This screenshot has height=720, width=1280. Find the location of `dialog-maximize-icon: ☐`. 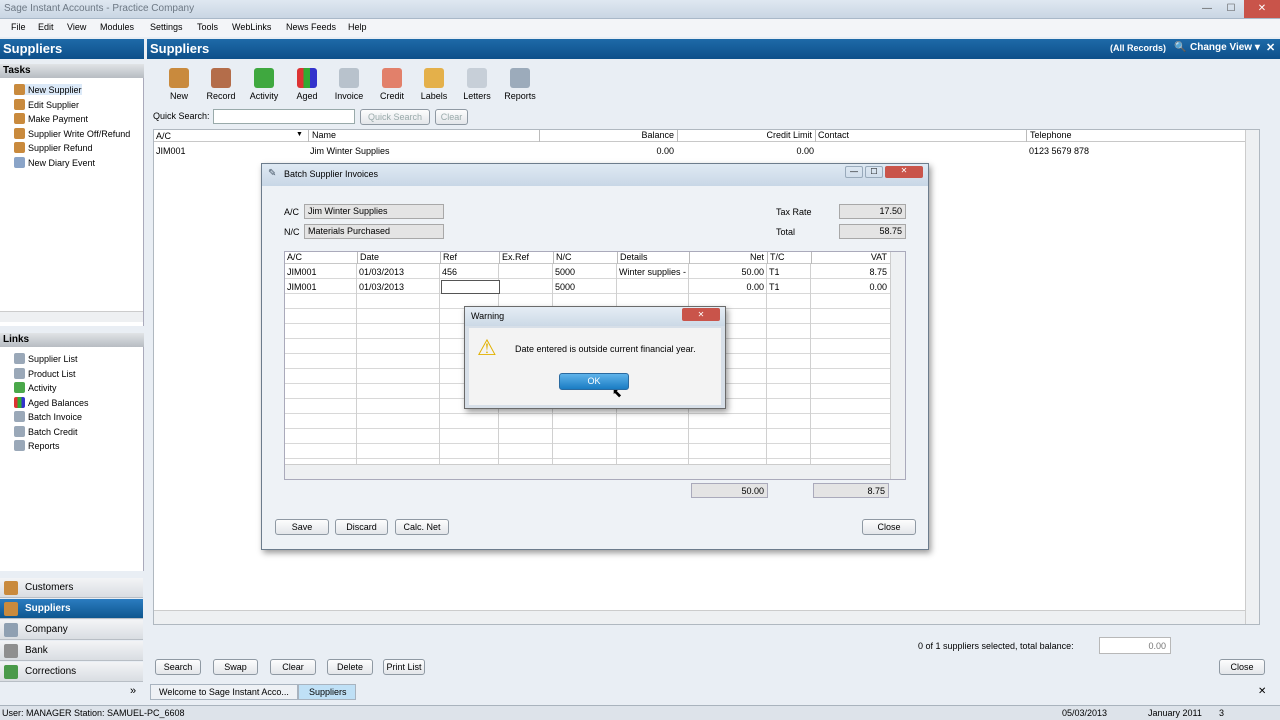

dialog-maximize-icon: ☐ is located at coordinates (874, 172).